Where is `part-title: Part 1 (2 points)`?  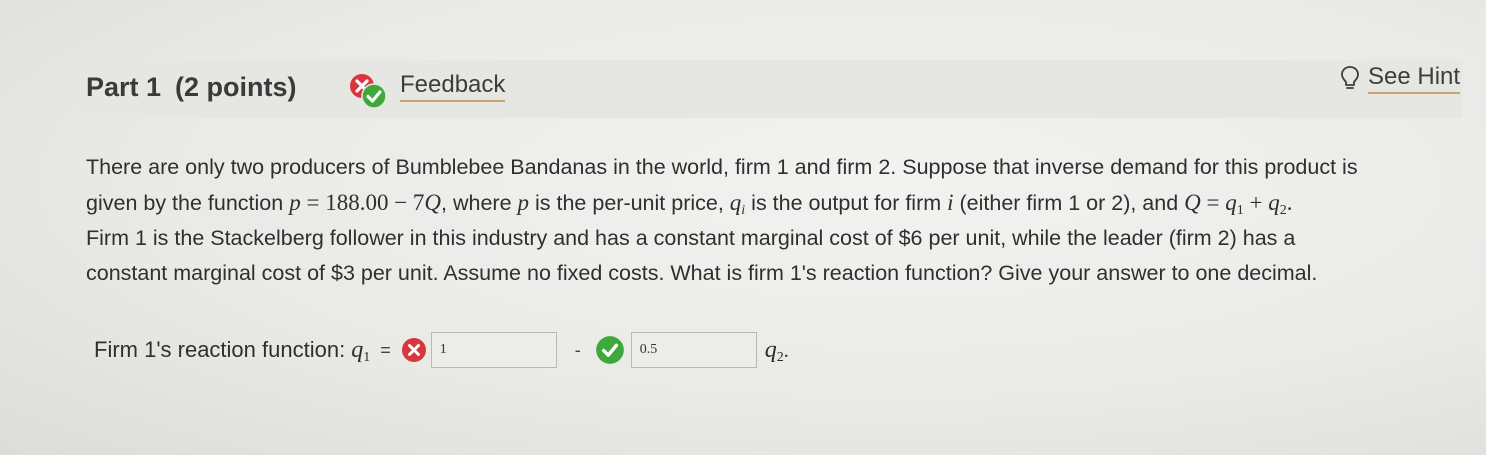
part-title: Part 1 (2 points) is located at coordinates (191, 87).